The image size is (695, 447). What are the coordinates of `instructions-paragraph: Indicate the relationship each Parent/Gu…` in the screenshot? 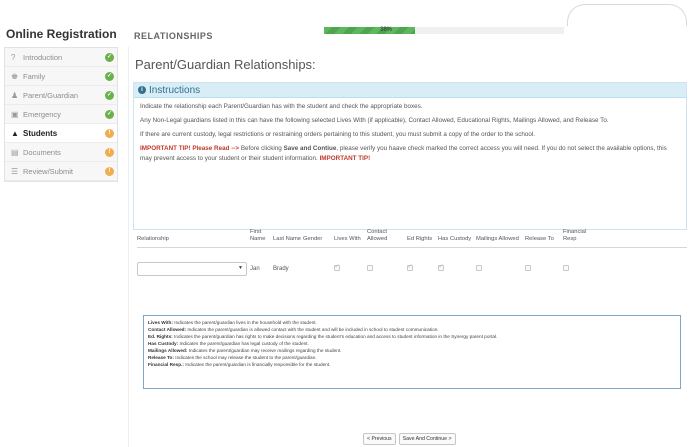 It's located at (281, 106).